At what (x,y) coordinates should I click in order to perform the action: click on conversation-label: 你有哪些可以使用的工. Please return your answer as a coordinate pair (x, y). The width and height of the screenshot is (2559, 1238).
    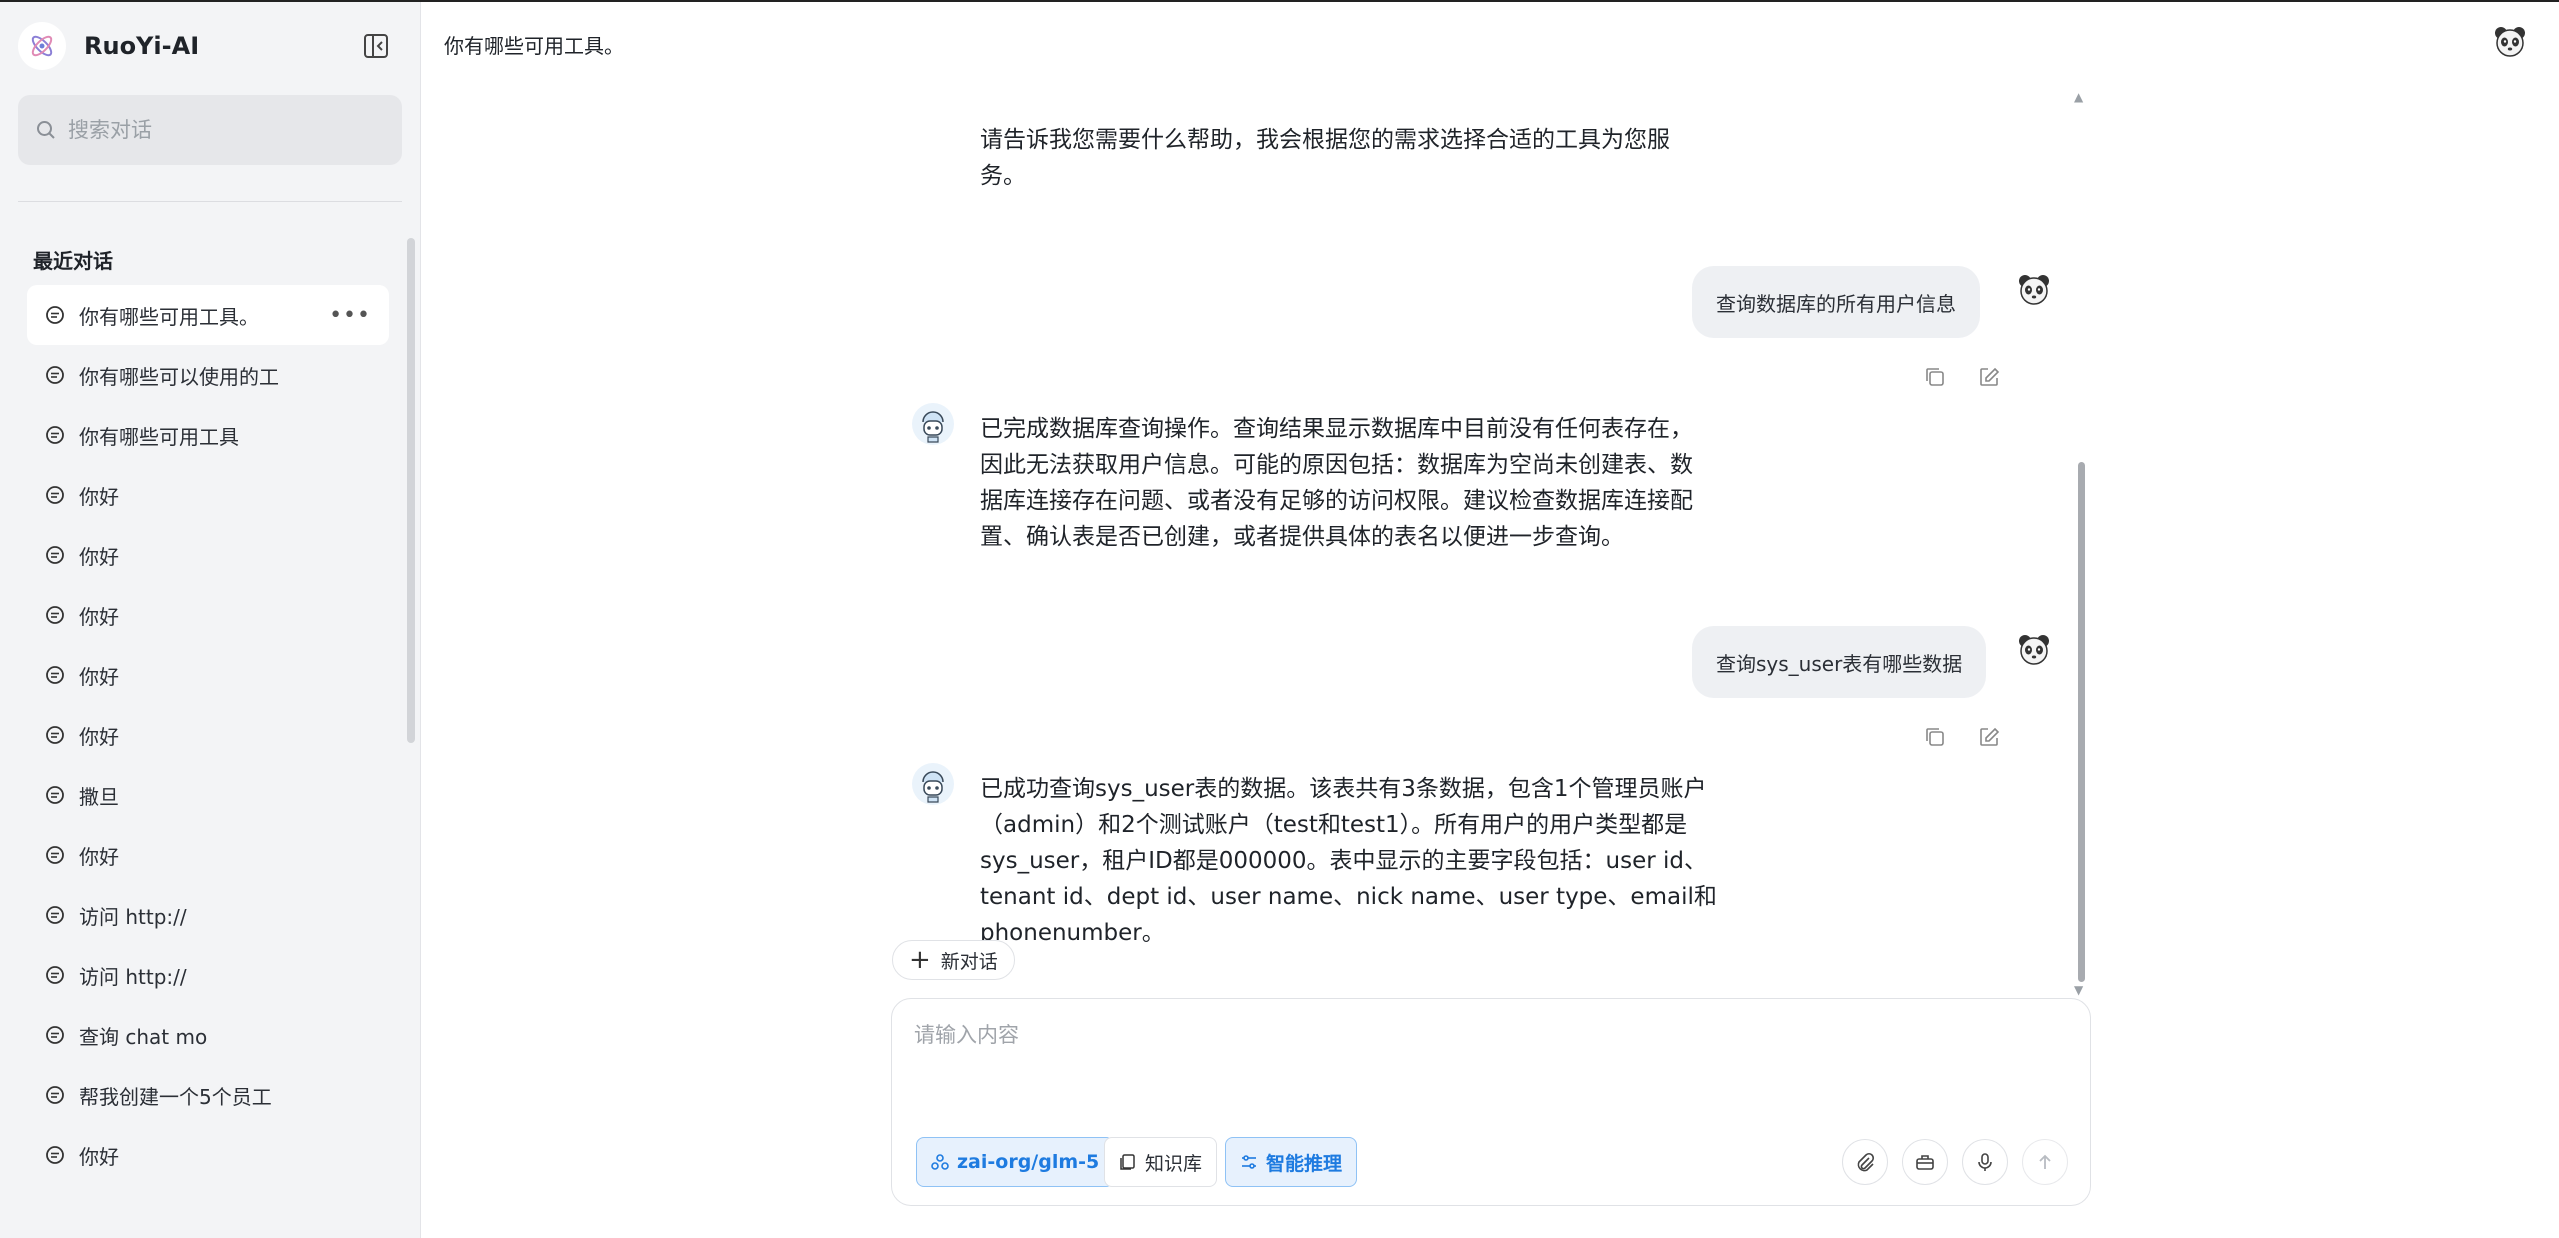
    Looking at the image, I should click on (179, 376).